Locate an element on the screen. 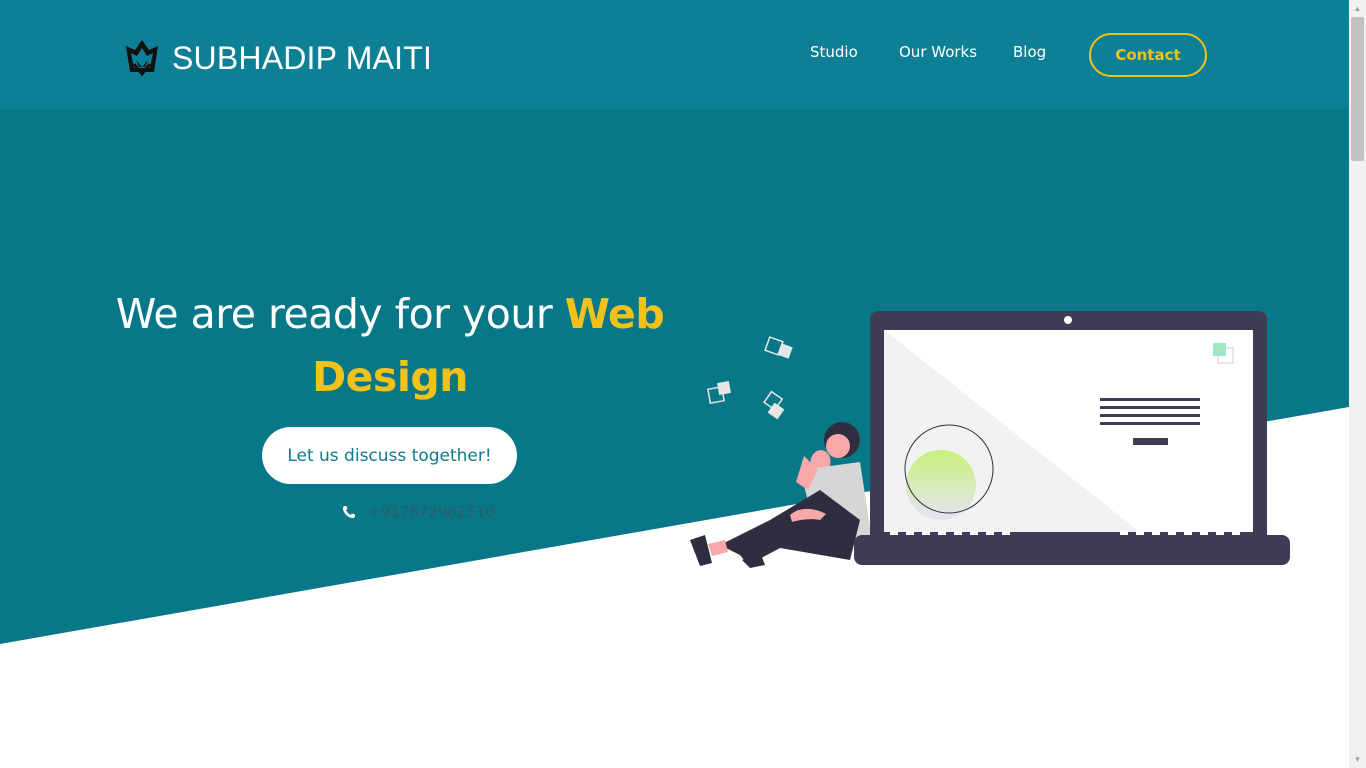 The height and width of the screenshot is (768, 1366). scrollbar-thumb is located at coordinates (1357, 89).